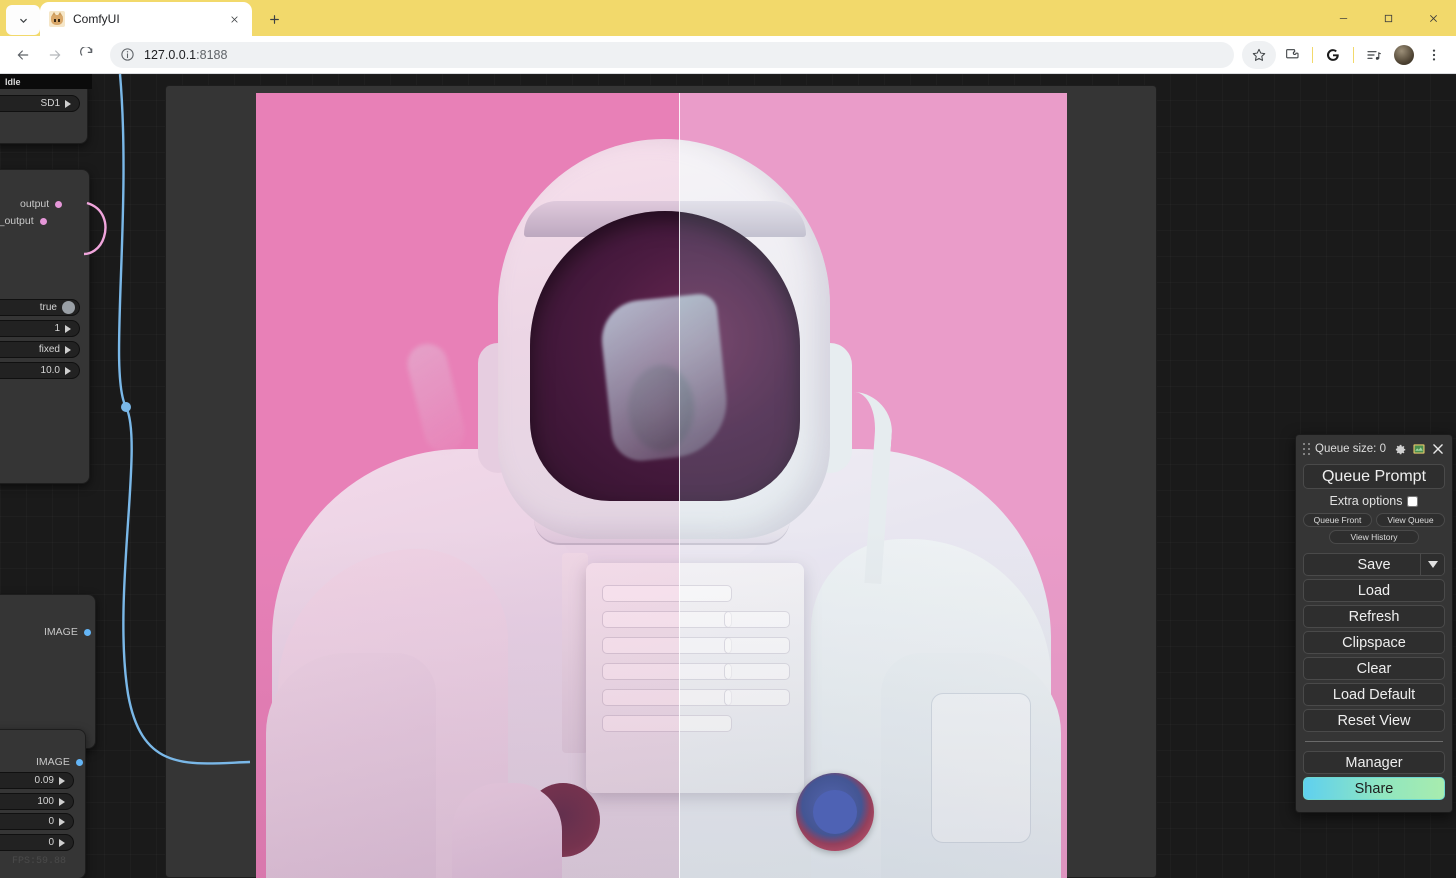 The image size is (1456, 878). What do you see at coordinates (35, 204) in the screenshot?
I see `port-label: output` at bounding box center [35, 204].